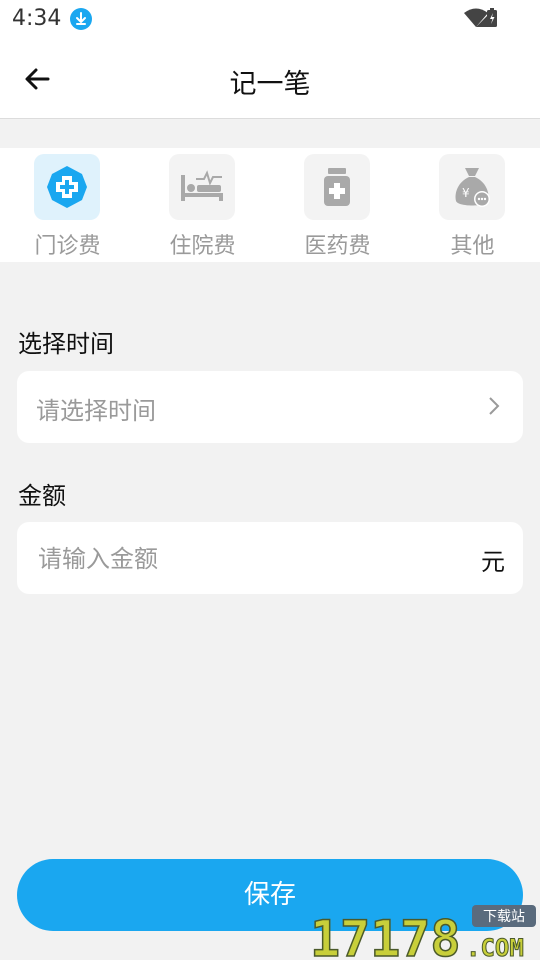 The image size is (540, 960). Describe the element at coordinates (492, 17) in the screenshot. I see `battery-icon` at that location.